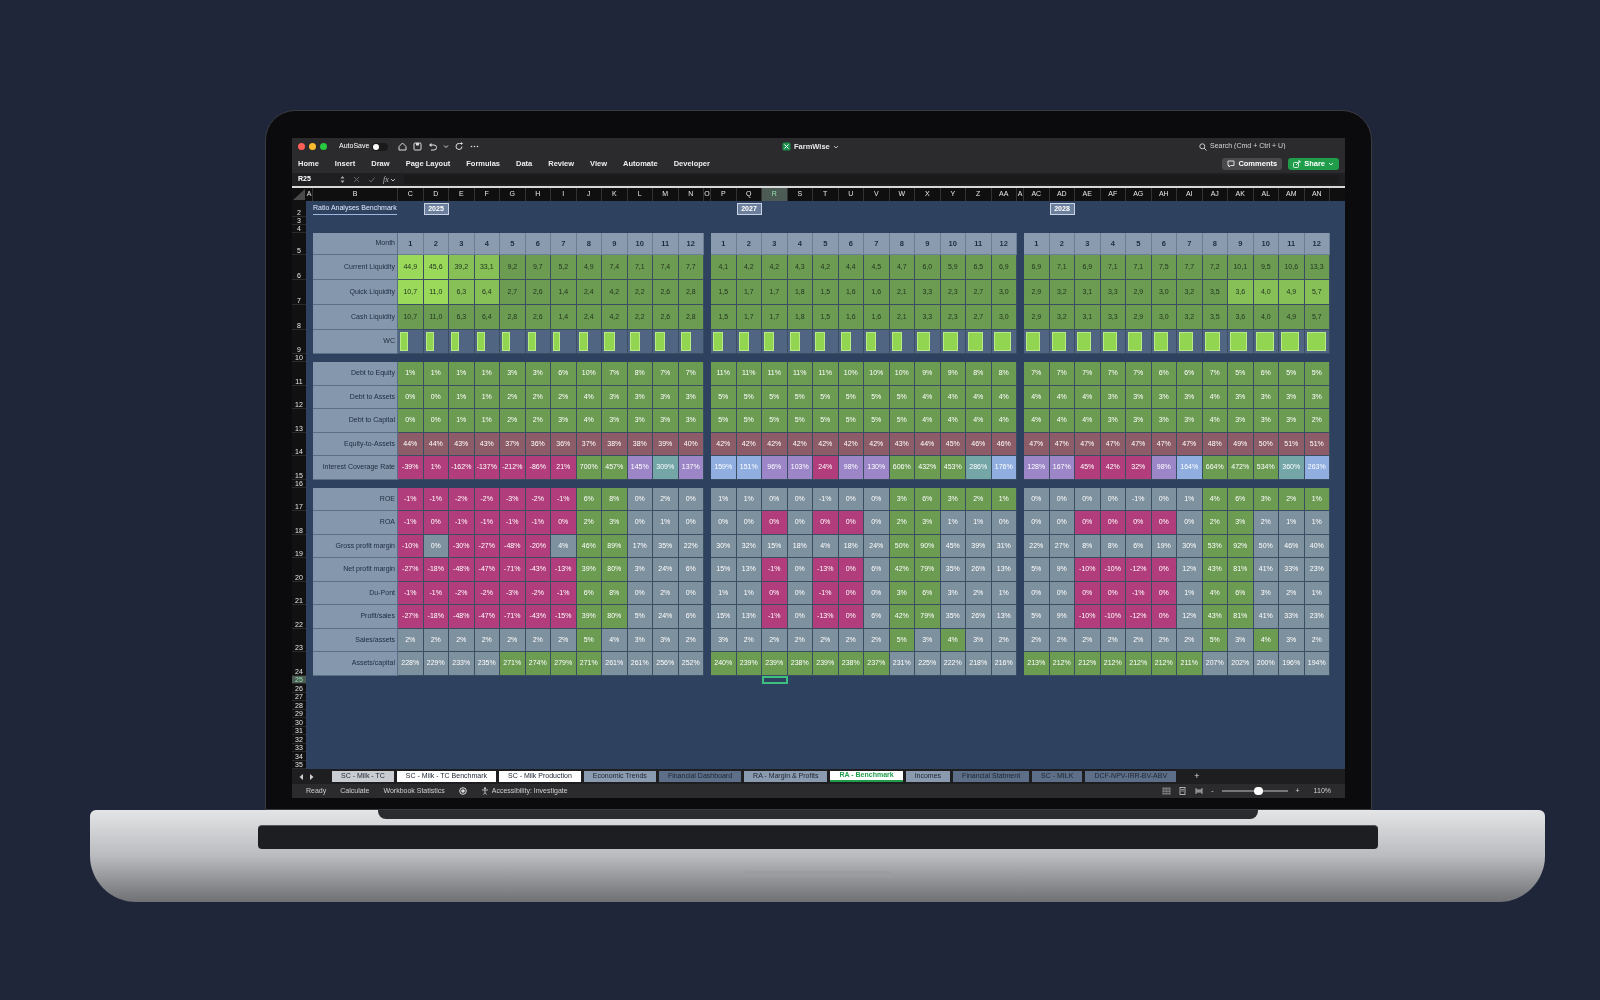 The image size is (1600, 1000). Describe the element at coordinates (1199, 791) in the screenshot. I see `page-break-icon` at that location.